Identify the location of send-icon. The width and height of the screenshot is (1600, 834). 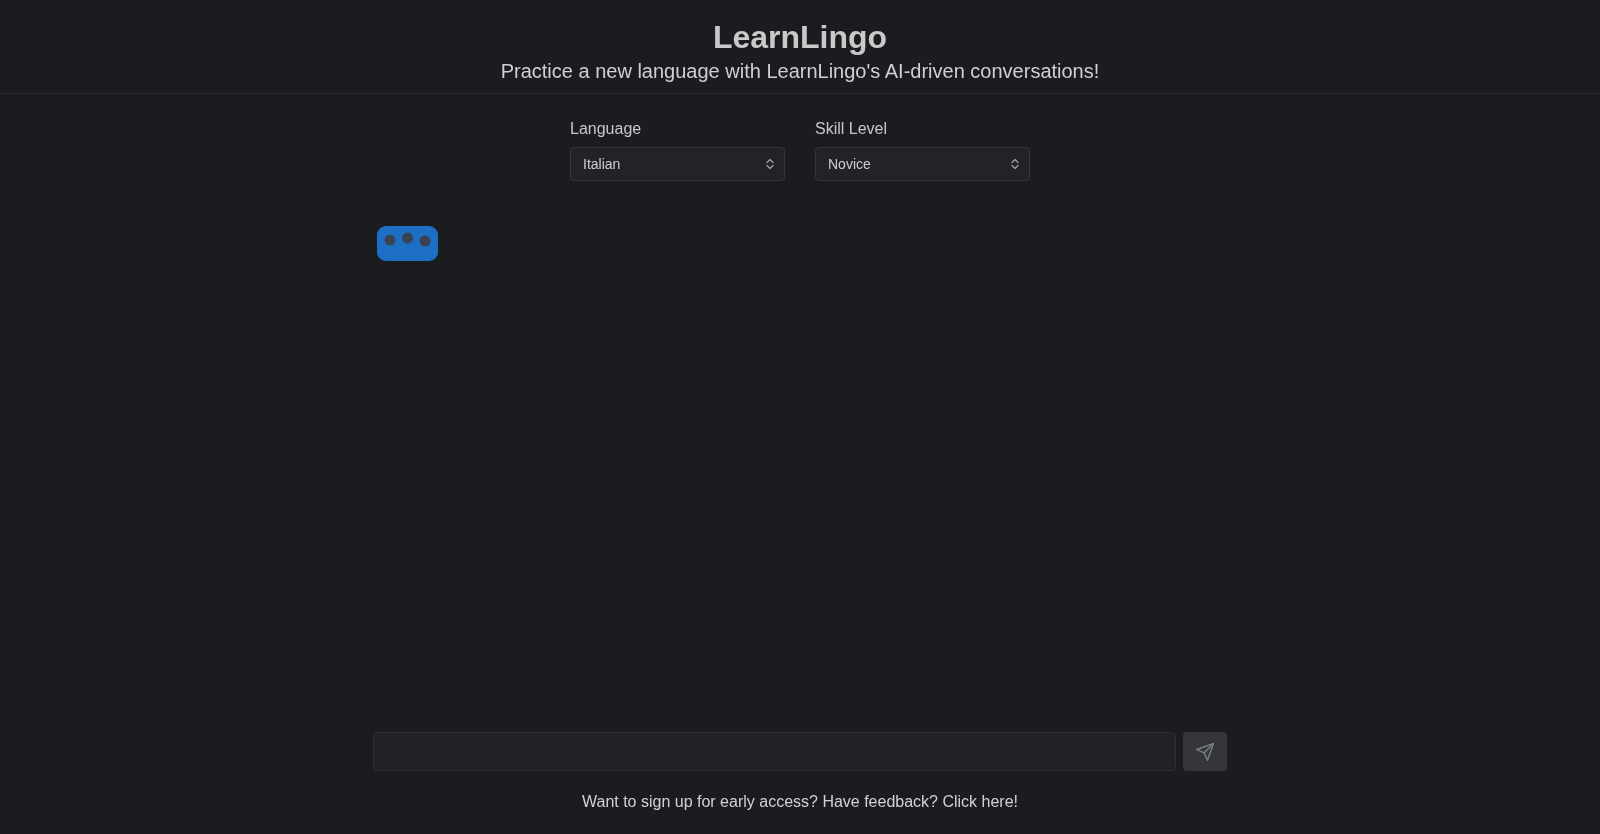
(1205, 751).